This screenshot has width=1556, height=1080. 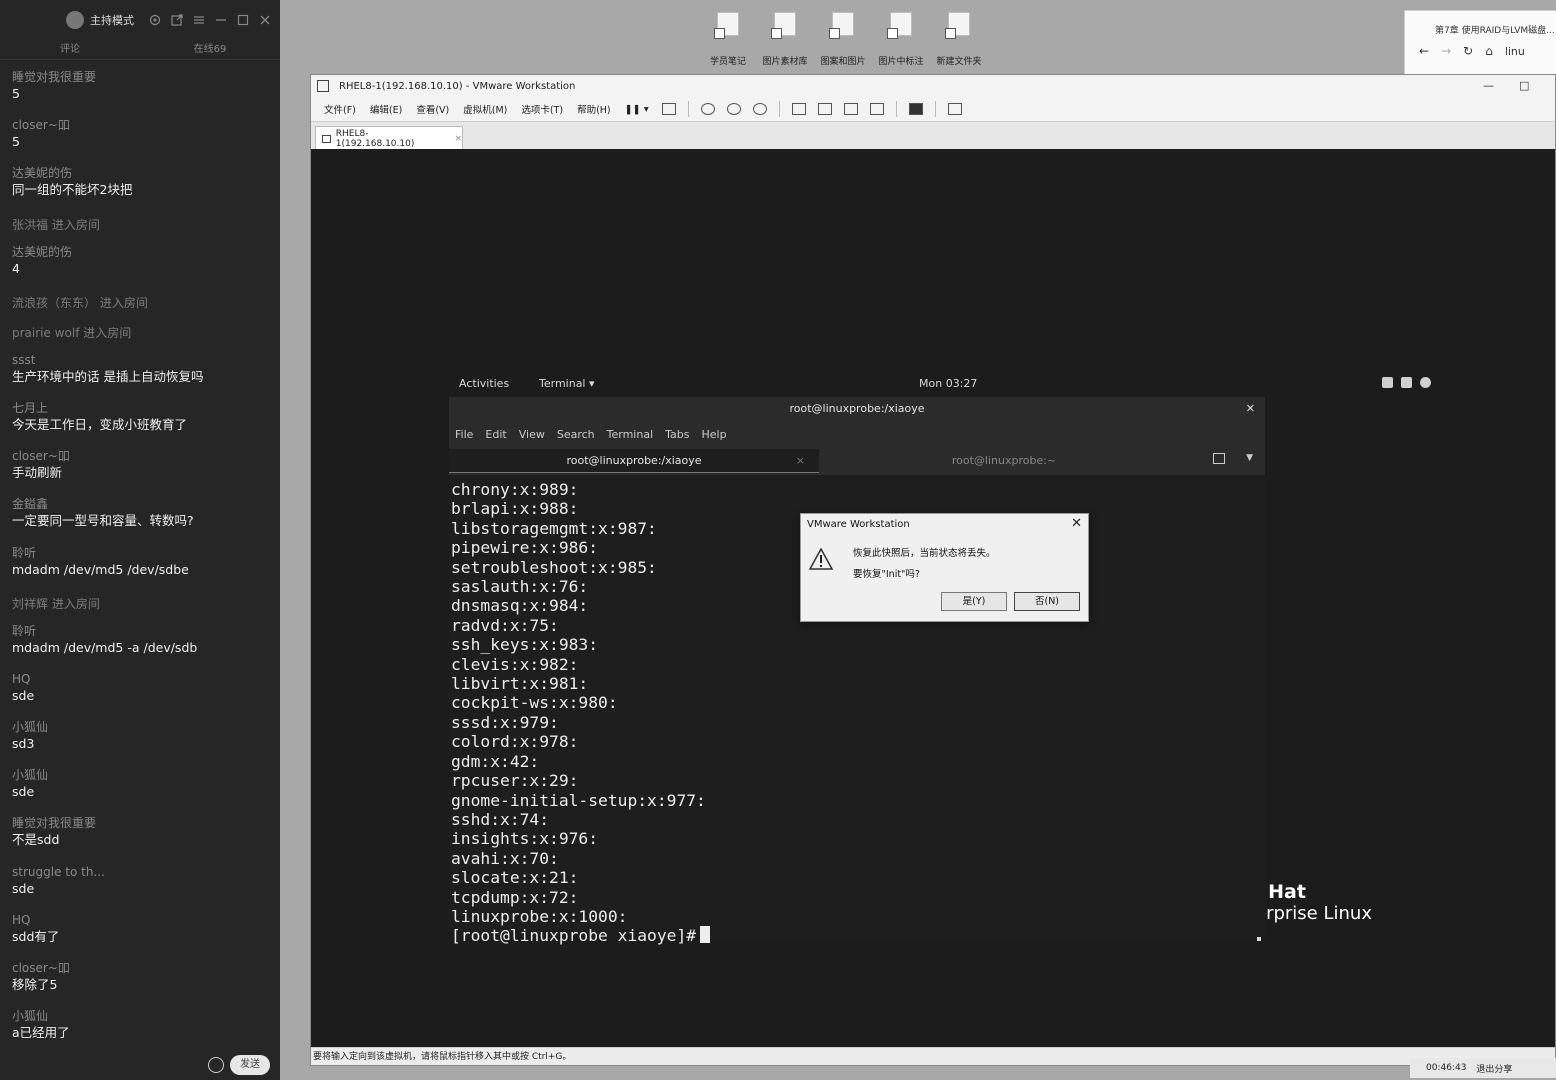 I want to click on status-bar: 要将输入定向到该虚拟机，请将鼠标指针移入其中或按 Ctrl+G。, so click(x=933, y=1056).